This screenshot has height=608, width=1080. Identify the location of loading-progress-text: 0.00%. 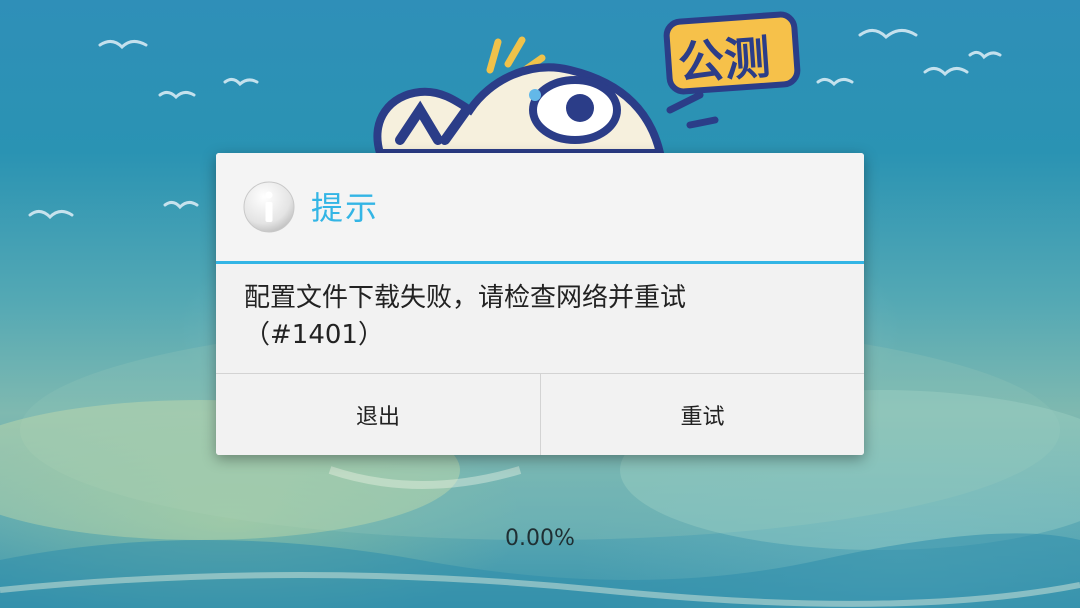
(540, 538).